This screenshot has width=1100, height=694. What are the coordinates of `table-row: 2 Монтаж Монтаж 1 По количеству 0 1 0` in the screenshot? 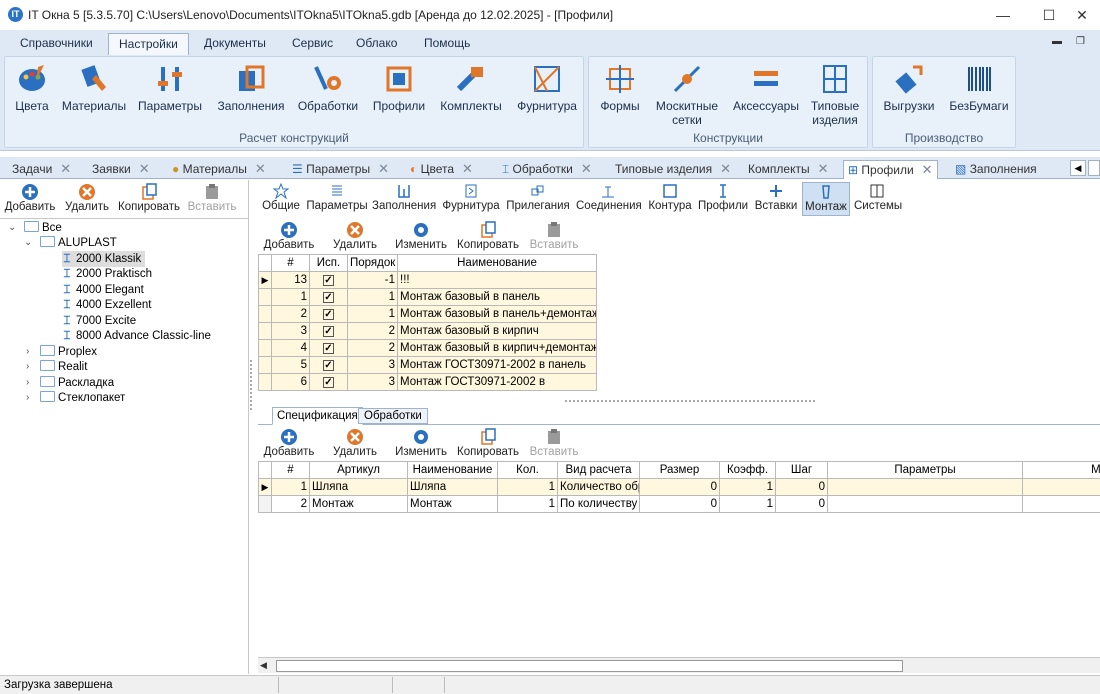 It's located at (679, 504).